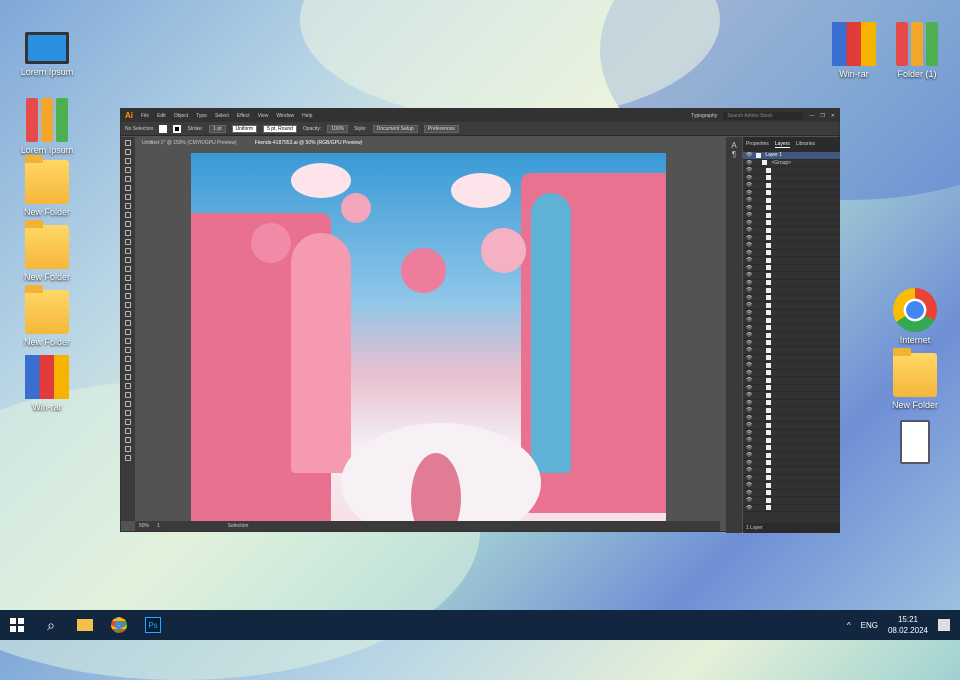  I want to click on stroke-weight-field: 1 pt, so click(217, 128).